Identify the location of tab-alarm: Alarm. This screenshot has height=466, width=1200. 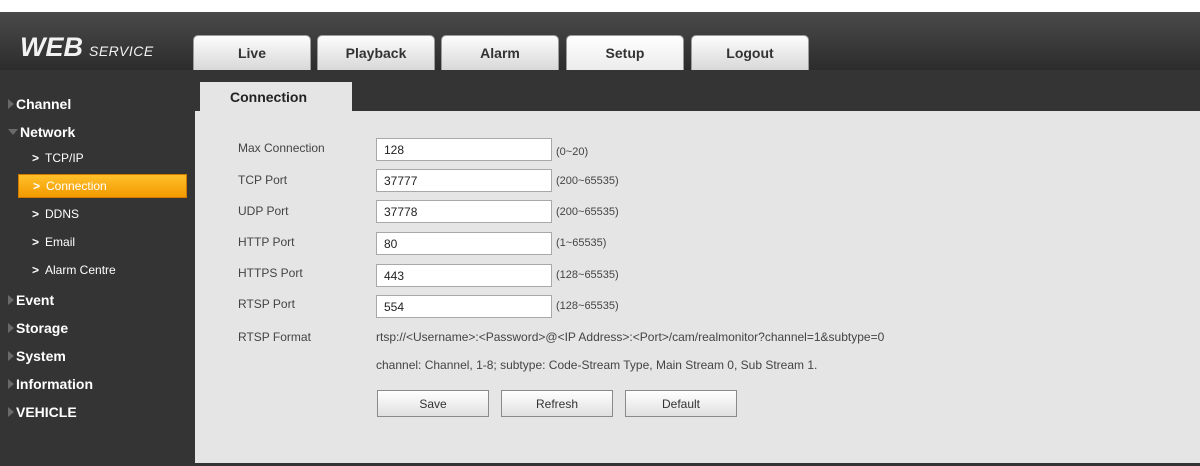
(500, 52).